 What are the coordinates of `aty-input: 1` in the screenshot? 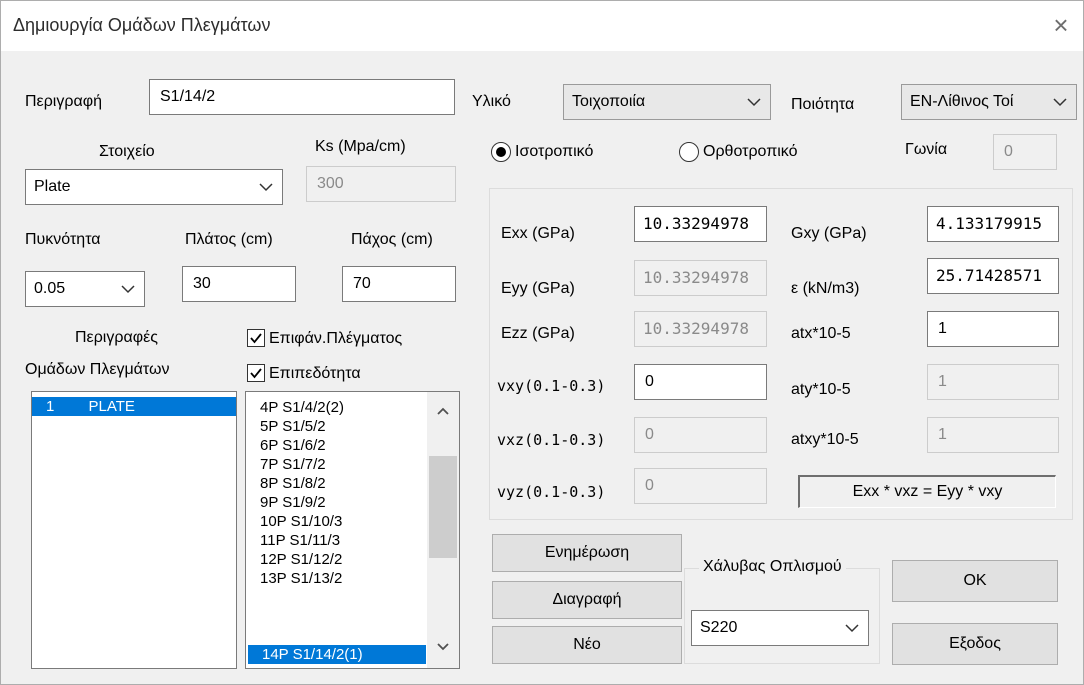 It's located at (993, 382).